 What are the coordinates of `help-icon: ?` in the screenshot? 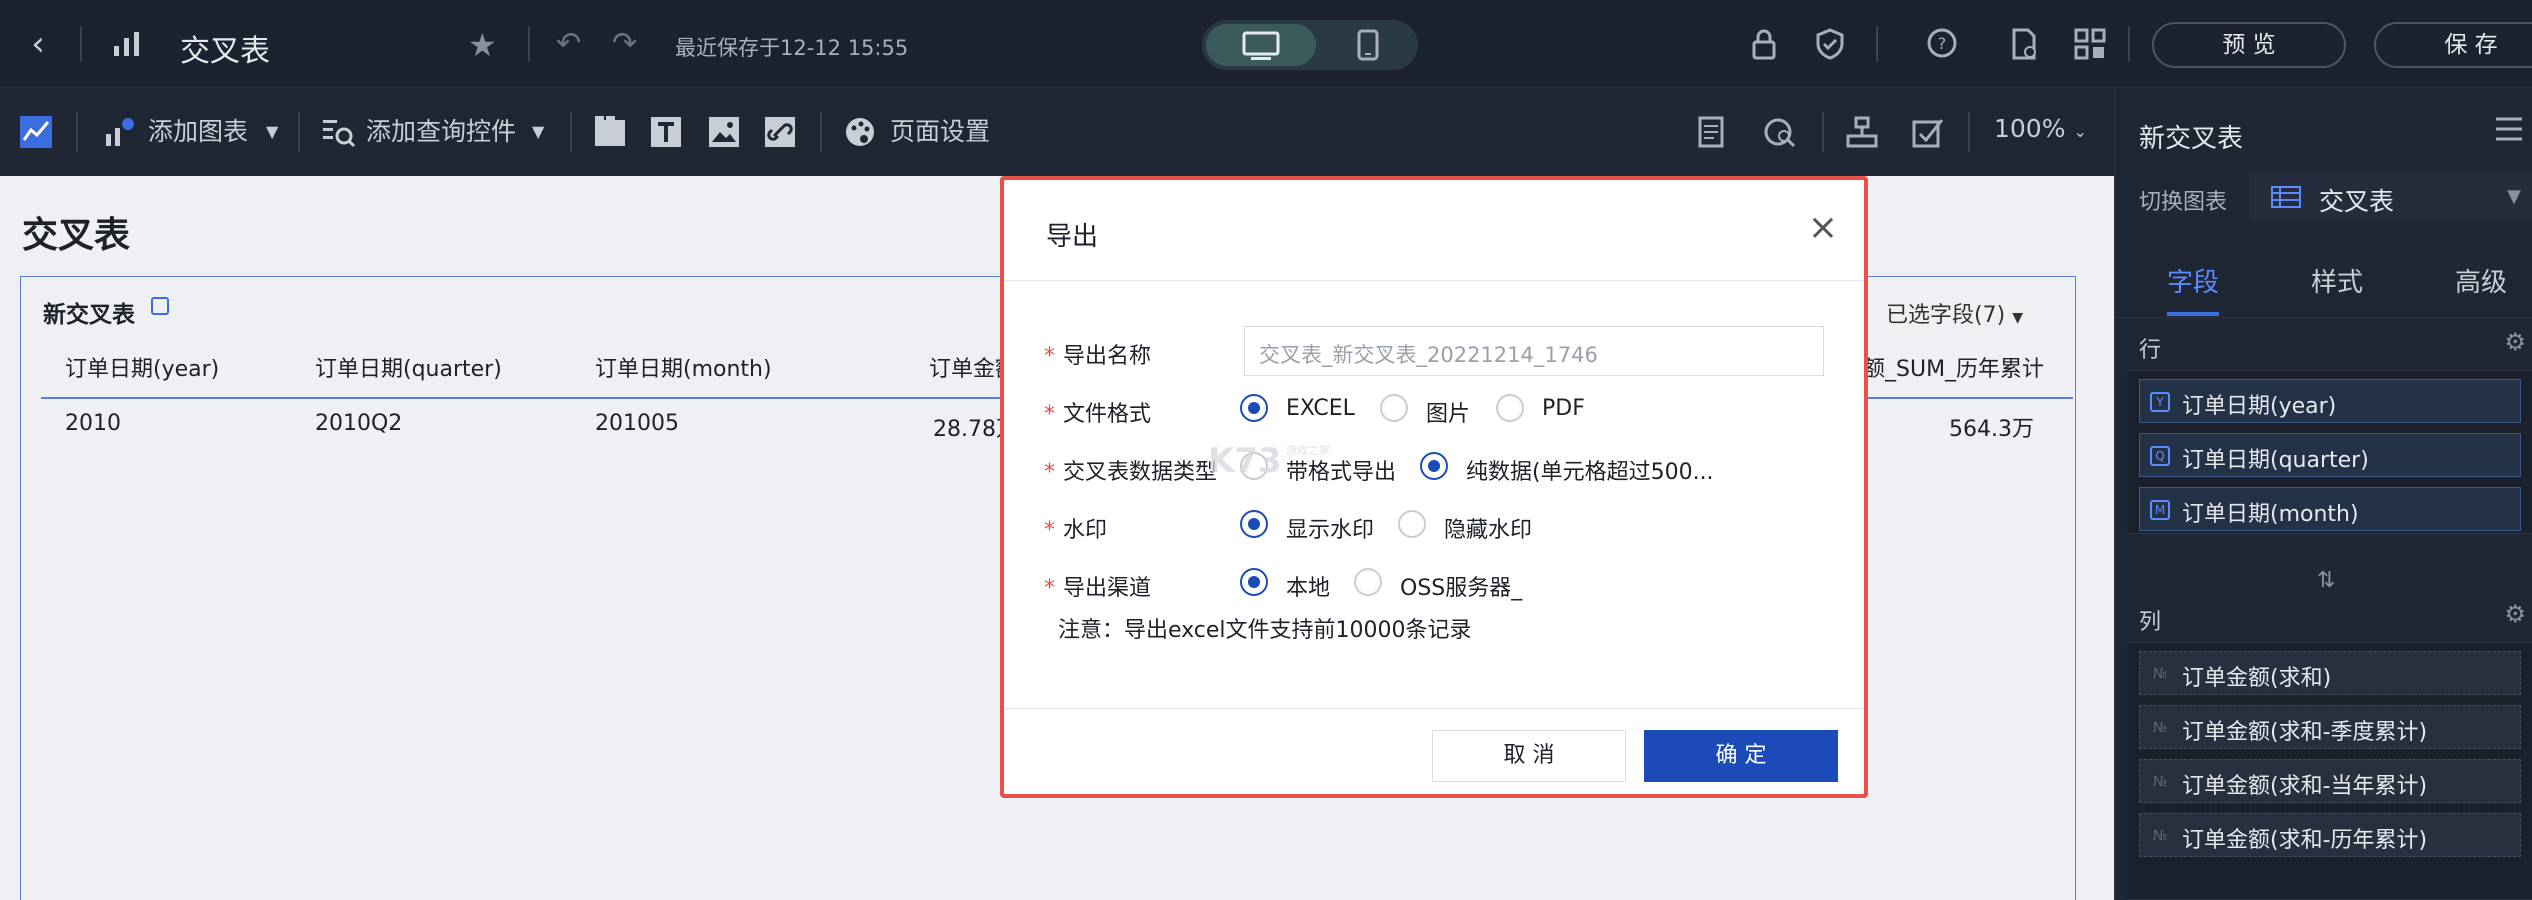 It's located at (1942, 44).